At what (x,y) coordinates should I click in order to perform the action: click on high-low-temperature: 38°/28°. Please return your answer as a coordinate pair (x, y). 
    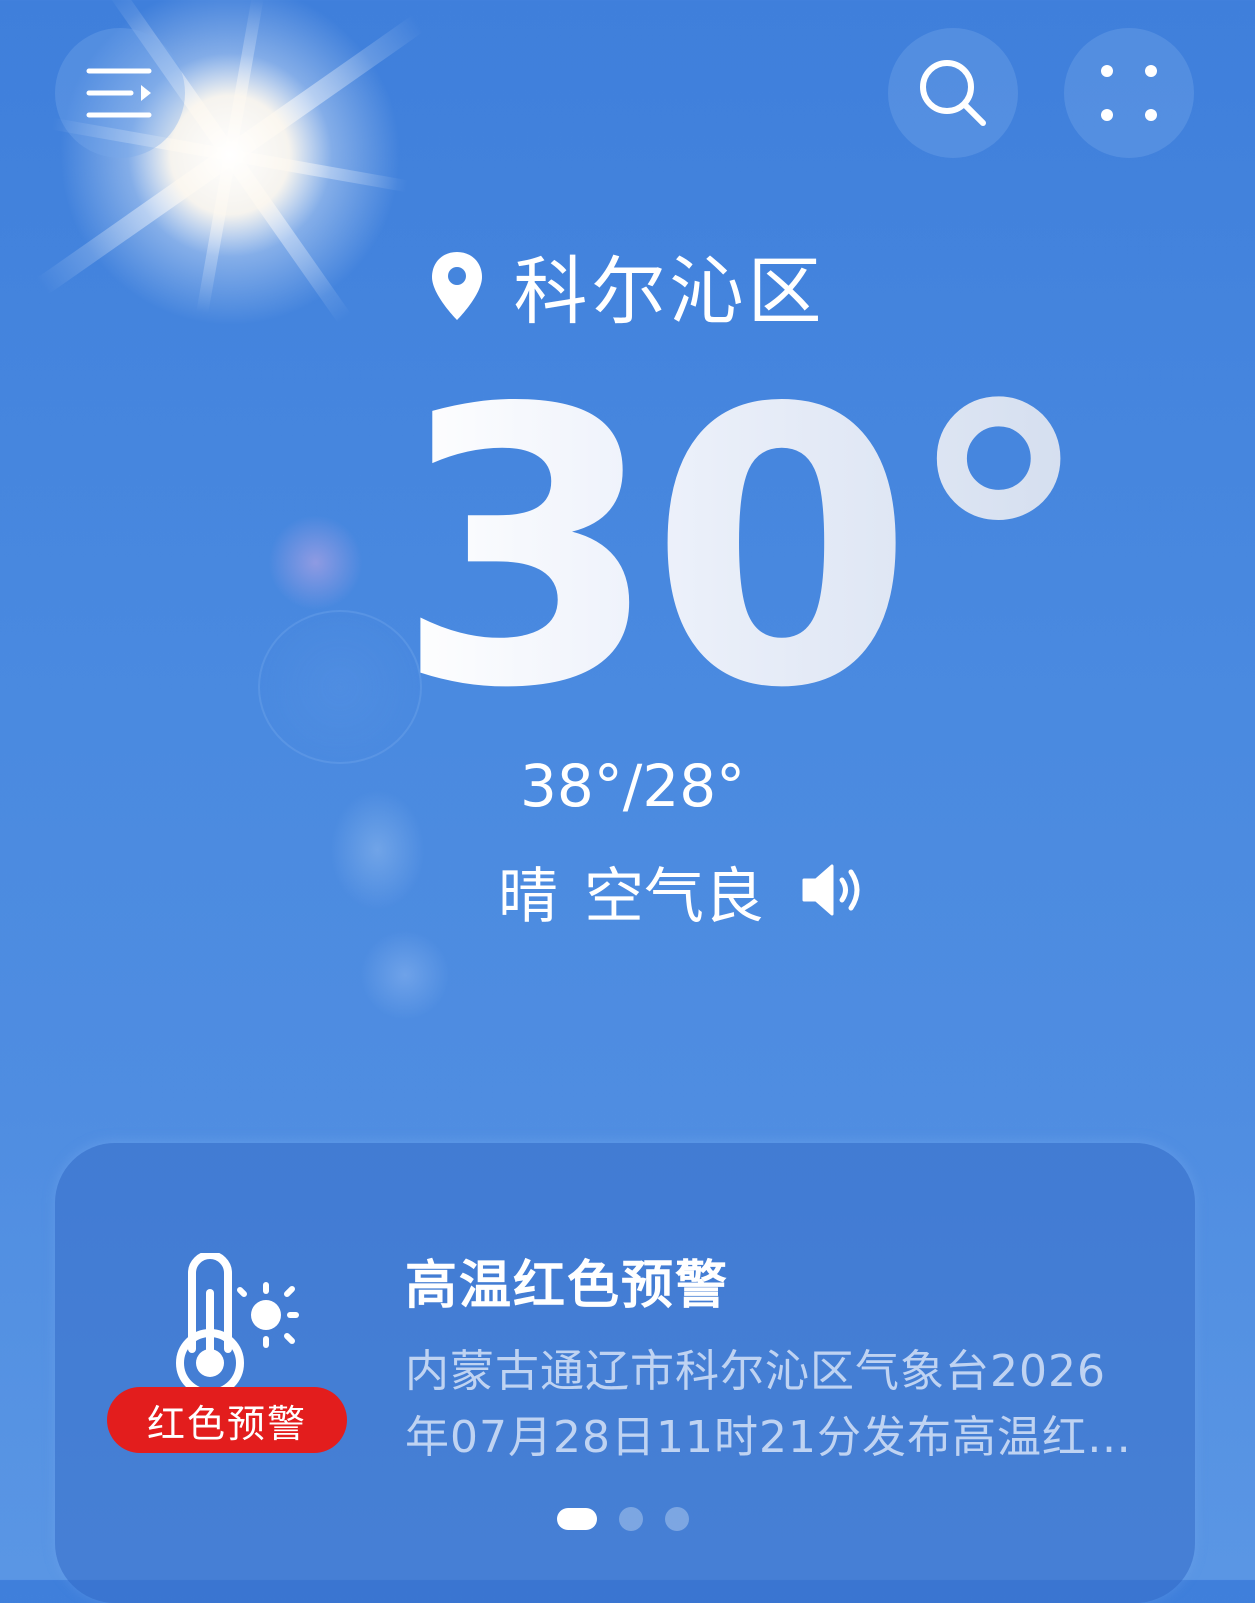
    Looking at the image, I should click on (633, 786).